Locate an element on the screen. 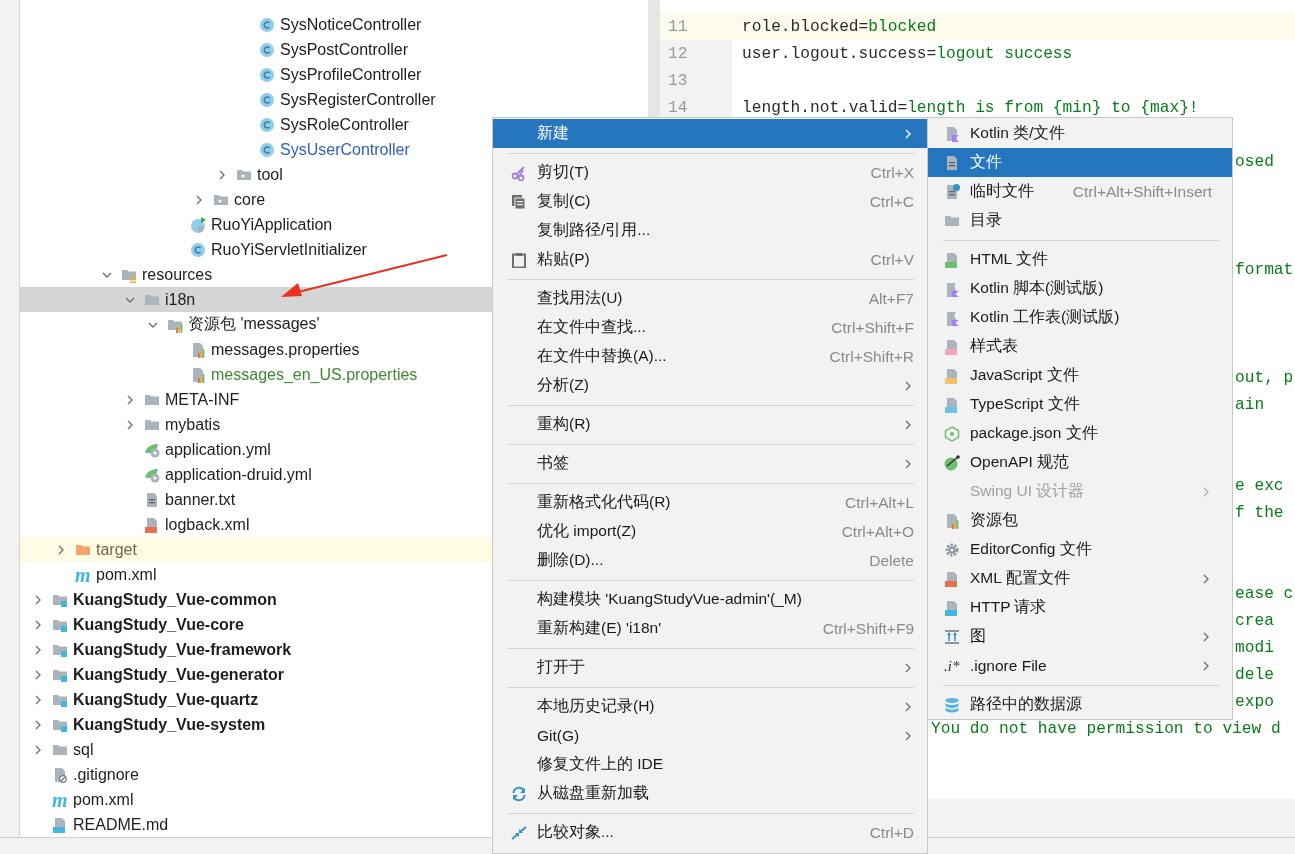 The width and height of the screenshot is (1295, 854). openapi-icon is located at coordinates (952, 462).